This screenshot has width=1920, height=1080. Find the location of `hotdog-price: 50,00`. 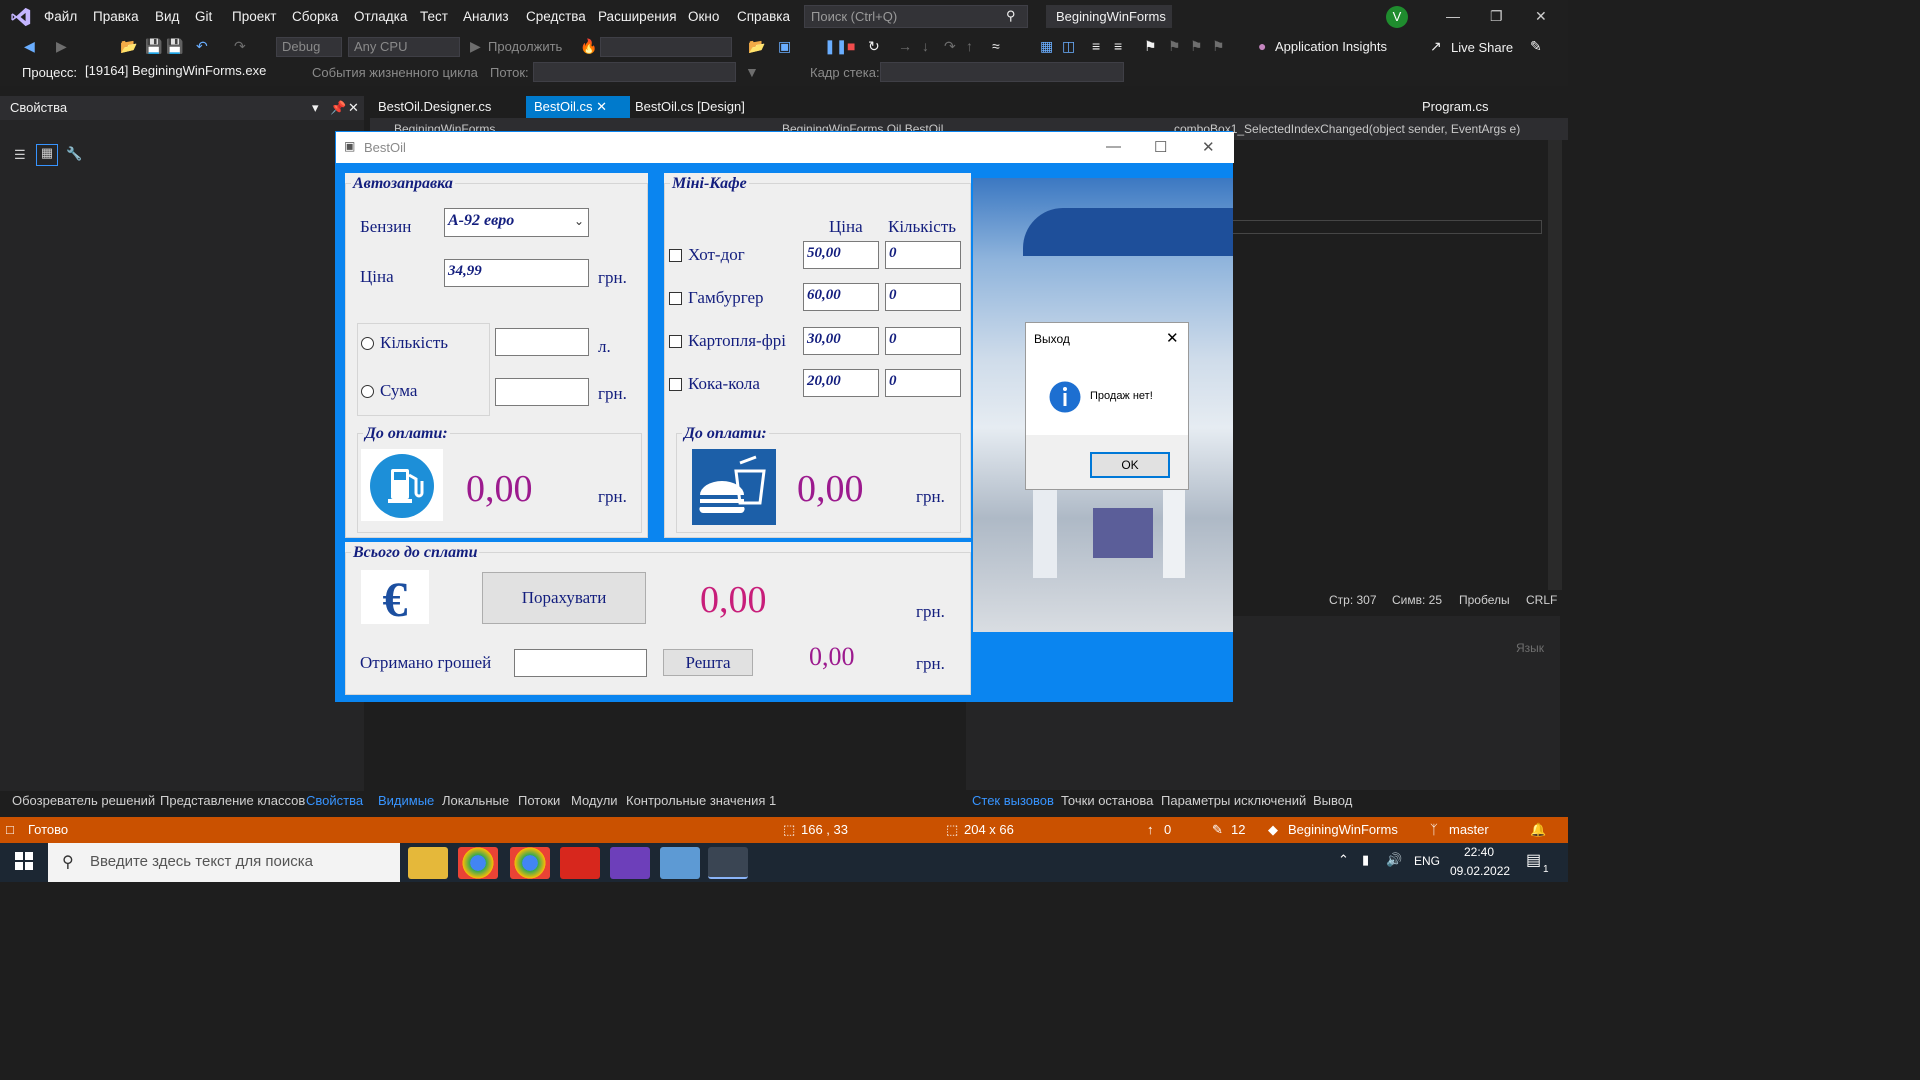

hotdog-price: 50,00 is located at coordinates (841, 255).